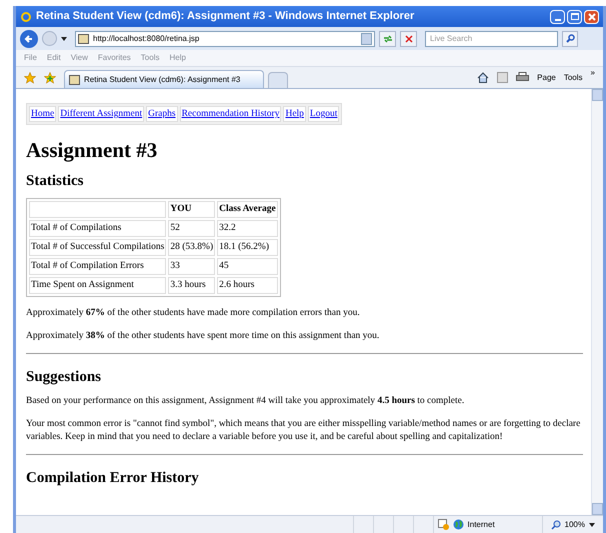 The width and height of the screenshot is (606, 533). Describe the element at coordinates (246, 401) in the screenshot. I see `suggestion-text: Based on your performance on this assignment, Assignment #4 will take you approximately 4.5 hours to complete.` at that location.